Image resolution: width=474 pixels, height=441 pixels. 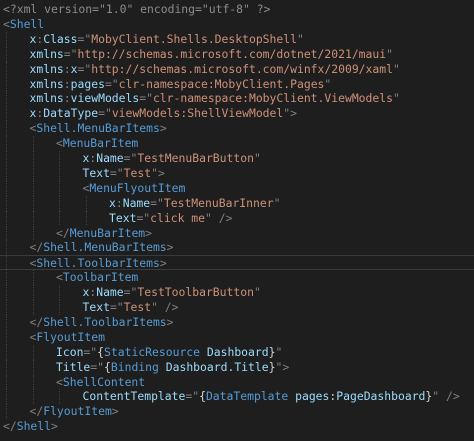 What do you see at coordinates (237, 24) in the screenshot?
I see `code-line: <Shell` at bounding box center [237, 24].